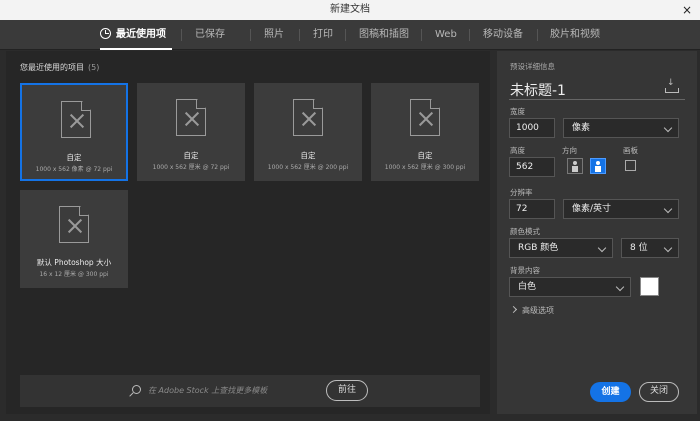 This screenshot has height=421, width=700. Describe the element at coordinates (525, 270) in the screenshot. I see `background-label: 背景内容` at that location.